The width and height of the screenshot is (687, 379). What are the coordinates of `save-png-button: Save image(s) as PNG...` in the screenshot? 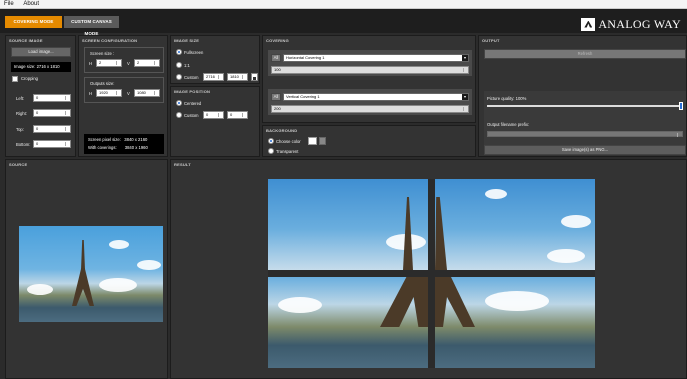 It's located at (585, 150).